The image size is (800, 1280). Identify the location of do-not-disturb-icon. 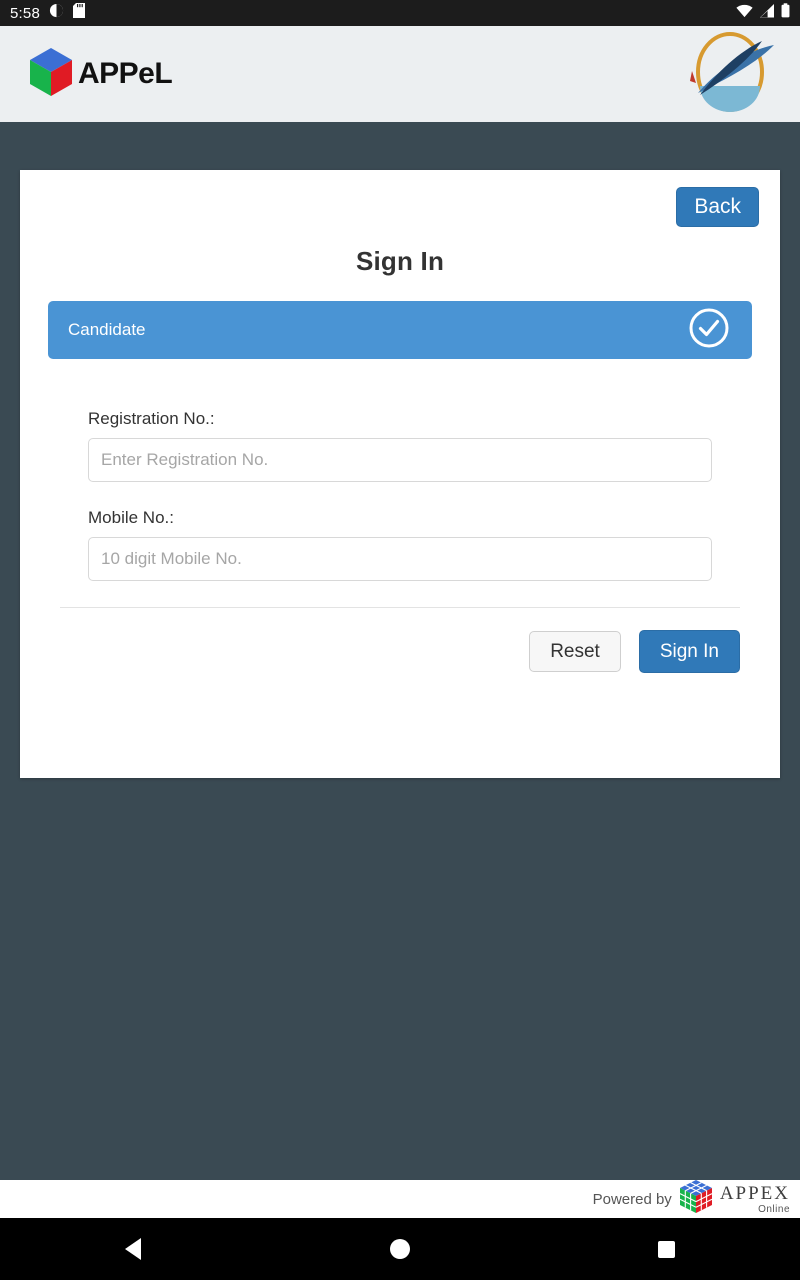
(56, 13).